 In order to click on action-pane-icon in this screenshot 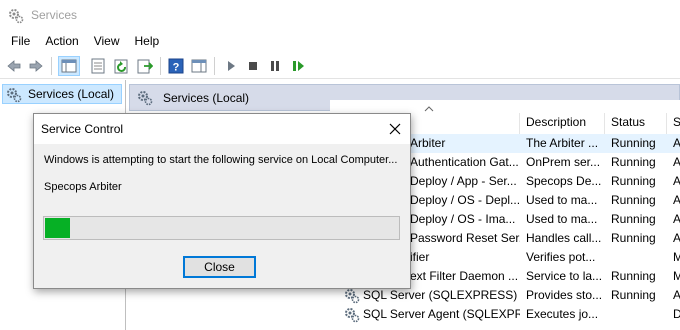, I will do `click(199, 66)`.